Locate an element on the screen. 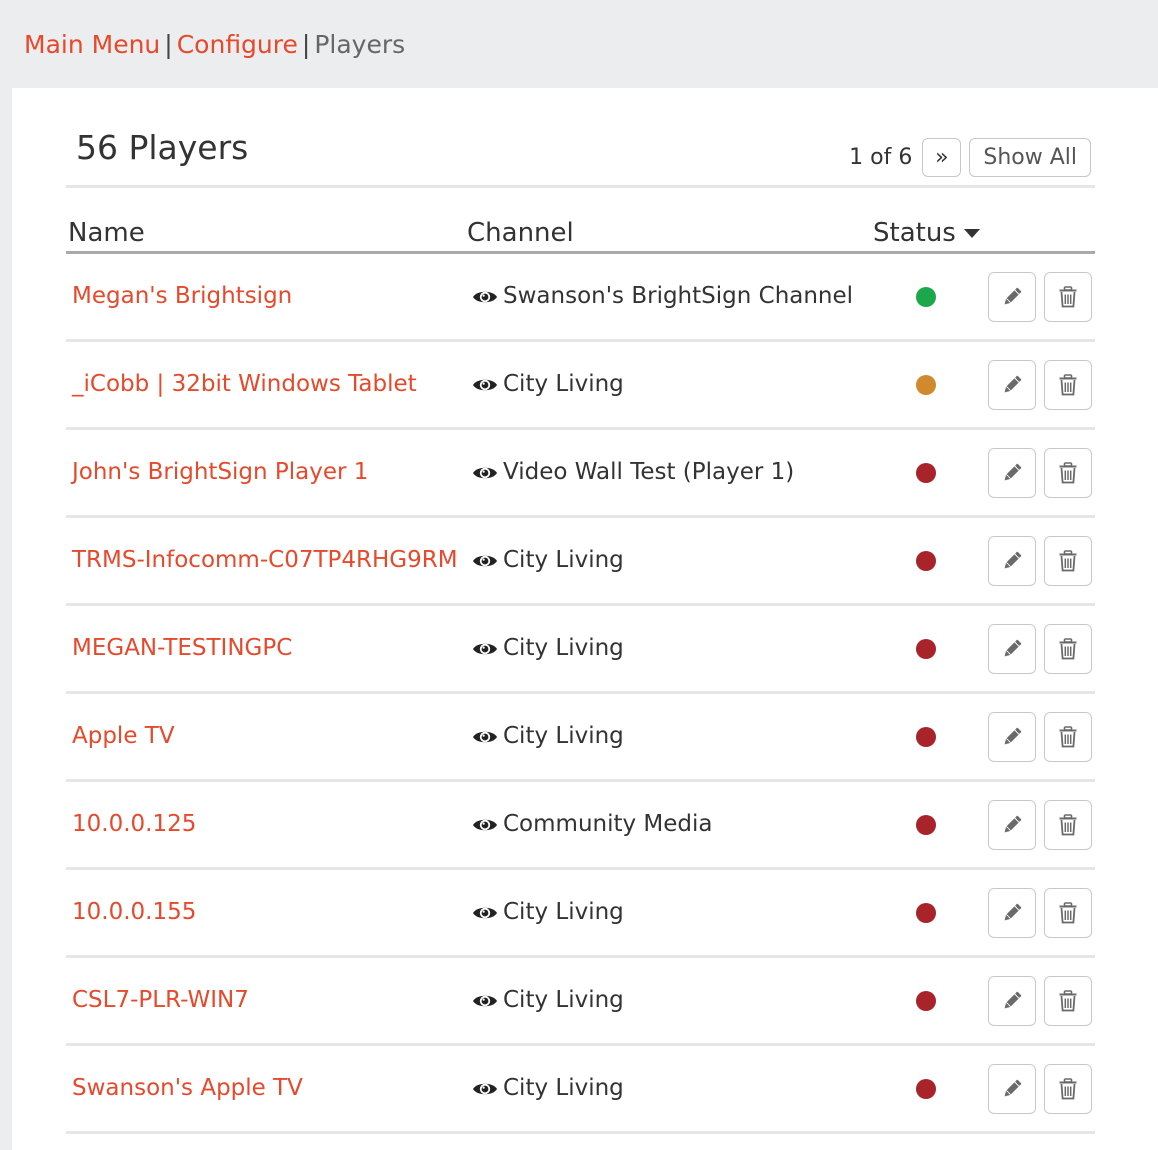 The width and height of the screenshot is (1158, 1150). player-name-link: John's BrightSign Player 1 is located at coordinates (220, 472).